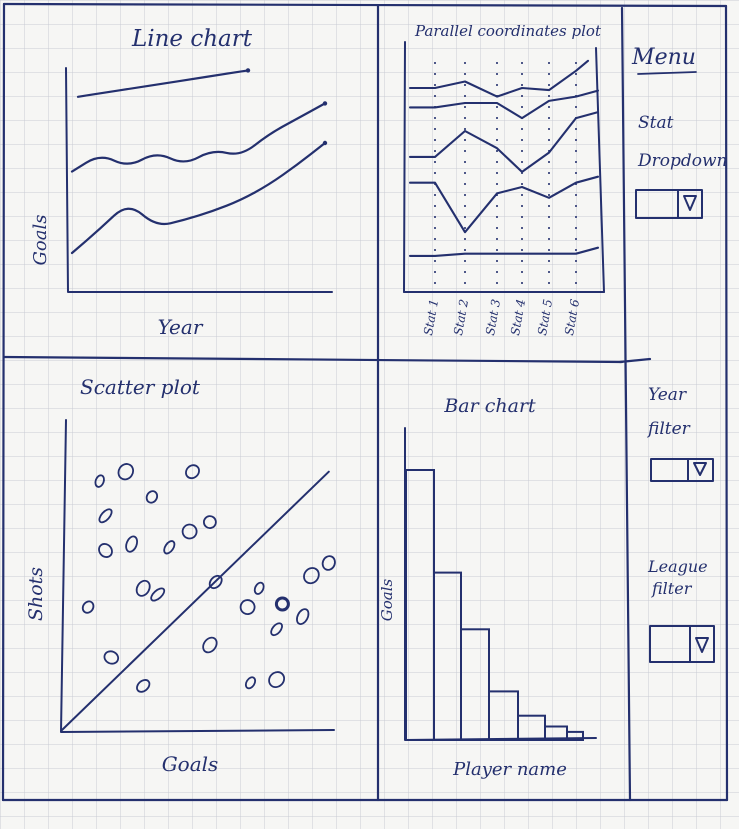  What do you see at coordinates (387, 599) in the screenshot?
I see `bar-chart-y-label: Goals` at bounding box center [387, 599].